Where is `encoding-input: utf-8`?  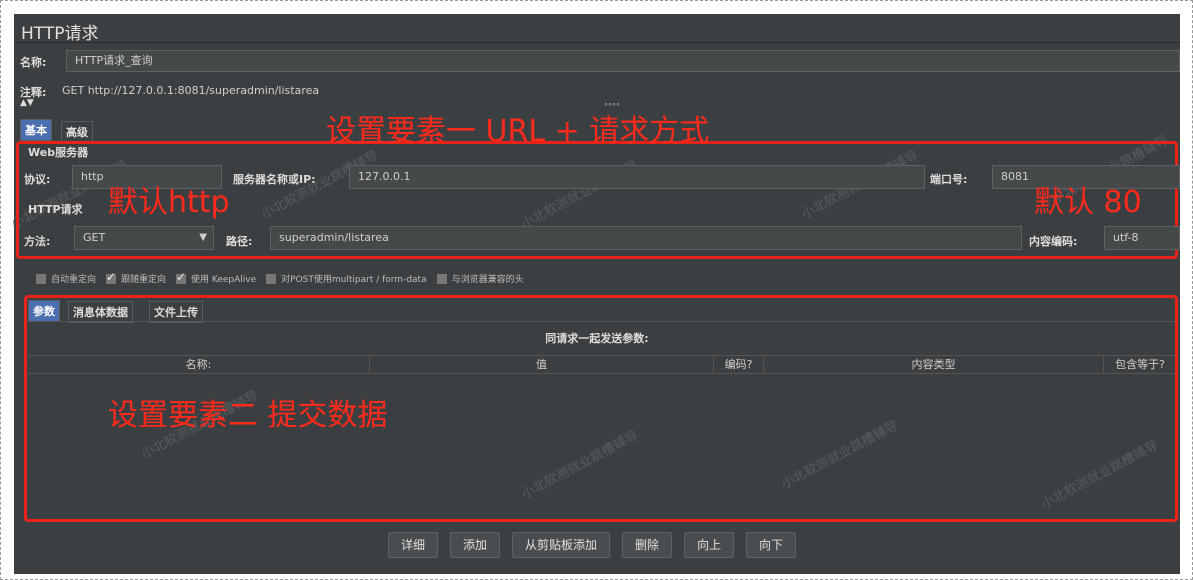 encoding-input: utf-8 is located at coordinates (1142, 238).